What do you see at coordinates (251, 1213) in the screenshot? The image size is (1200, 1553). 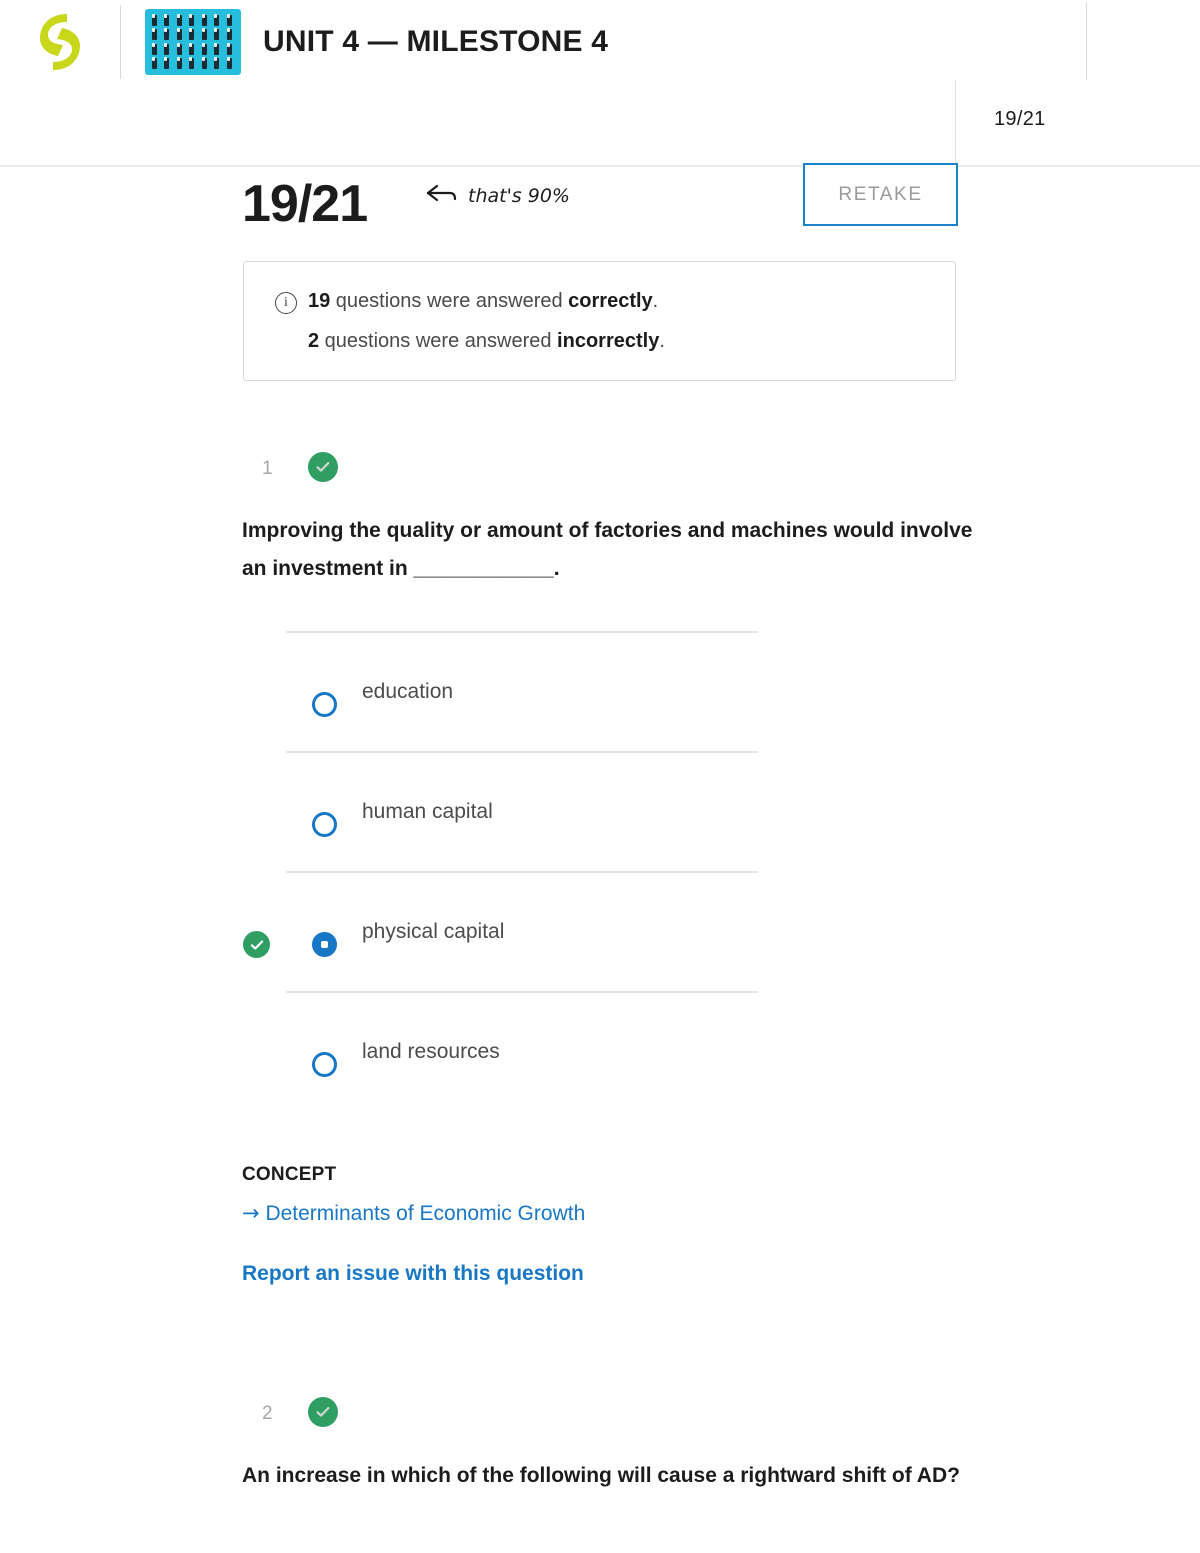 I see `arrow-right-icon: →` at bounding box center [251, 1213].